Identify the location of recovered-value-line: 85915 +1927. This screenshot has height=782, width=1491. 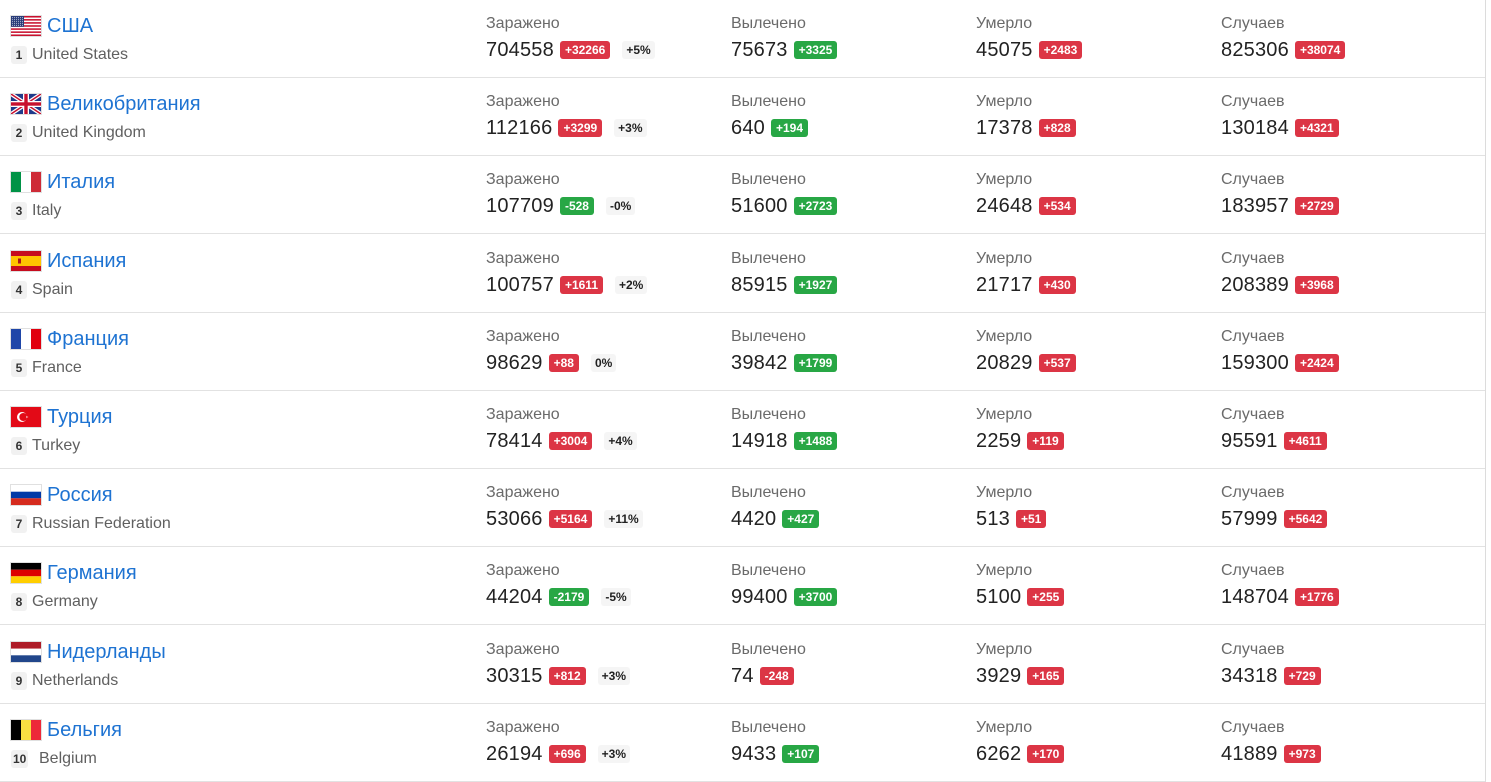
(784, 285).